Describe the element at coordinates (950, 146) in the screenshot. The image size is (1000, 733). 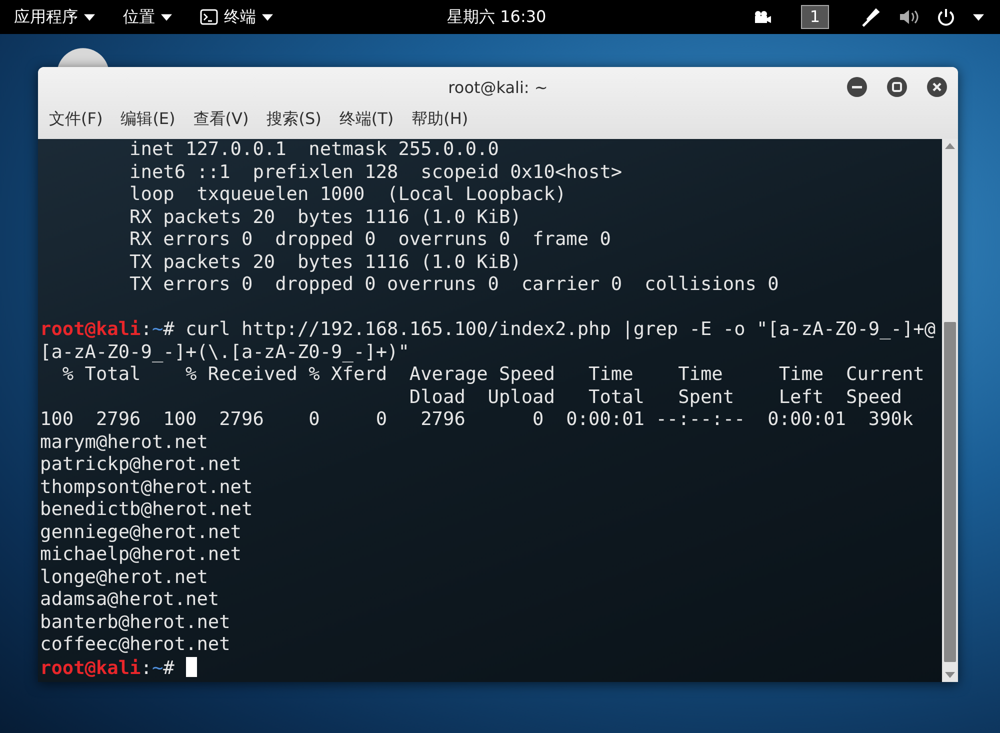
I see `scroll-up-icon` at that location.